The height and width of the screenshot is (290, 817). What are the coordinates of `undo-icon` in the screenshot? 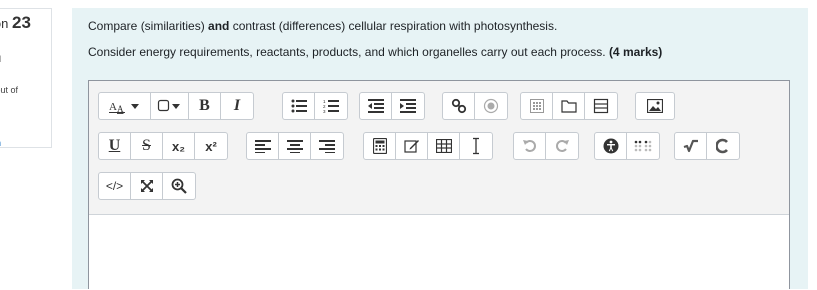 It's located at (529, 146).